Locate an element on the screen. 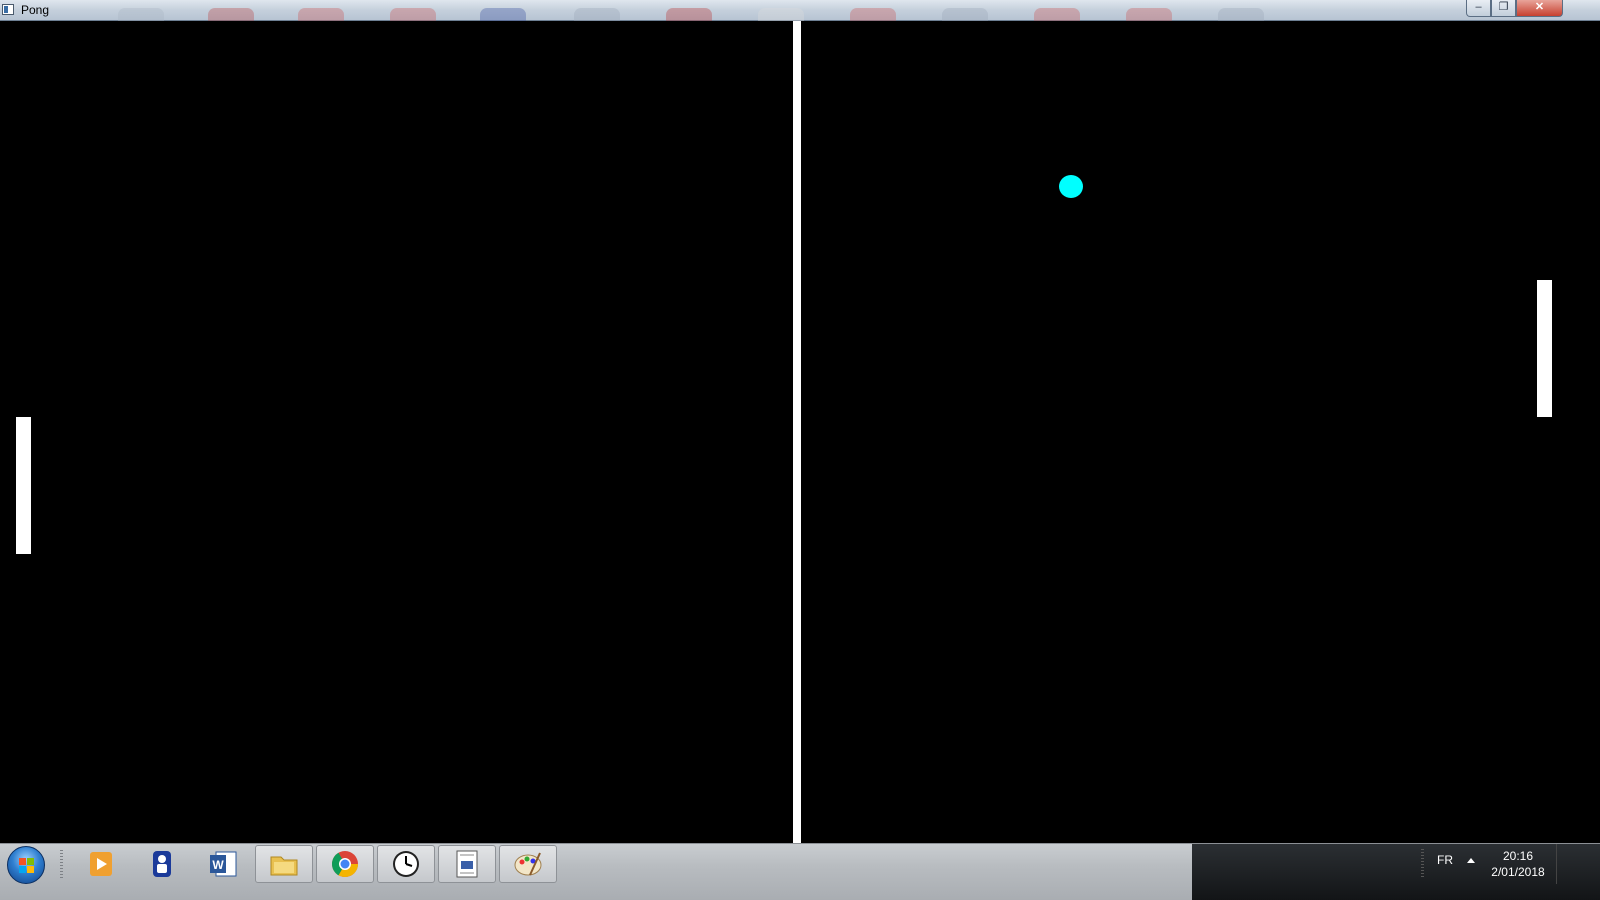 This screenshot has width=1600, height=900. windows-logo-icon is located at coordinates (27, 866).